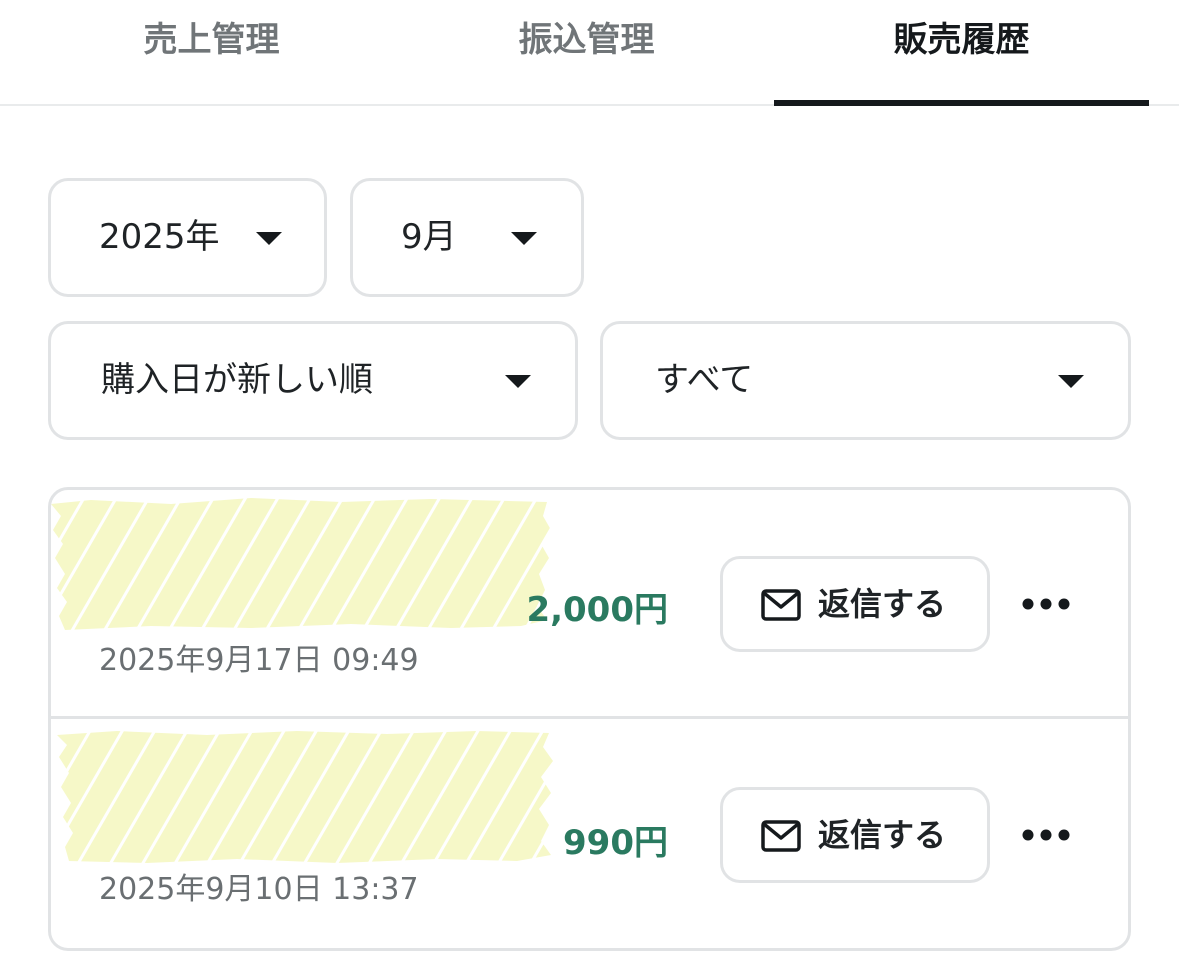  I want to click on tab-bar: 売上管理 振込管理 販売履歴, so click(589, 53).